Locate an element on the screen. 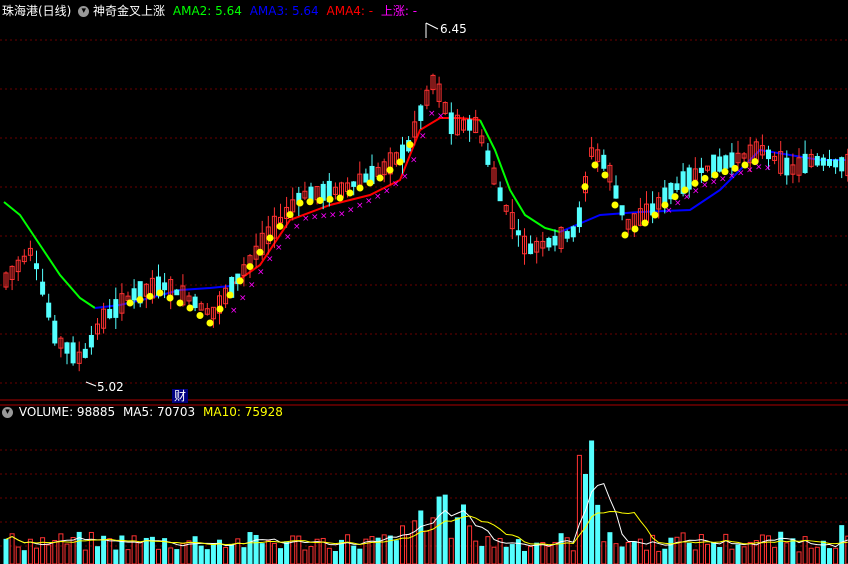 The width and height of the screenshot is (848, 564). volume-menu-icon: ▾ is located at coordinates (7, 412).